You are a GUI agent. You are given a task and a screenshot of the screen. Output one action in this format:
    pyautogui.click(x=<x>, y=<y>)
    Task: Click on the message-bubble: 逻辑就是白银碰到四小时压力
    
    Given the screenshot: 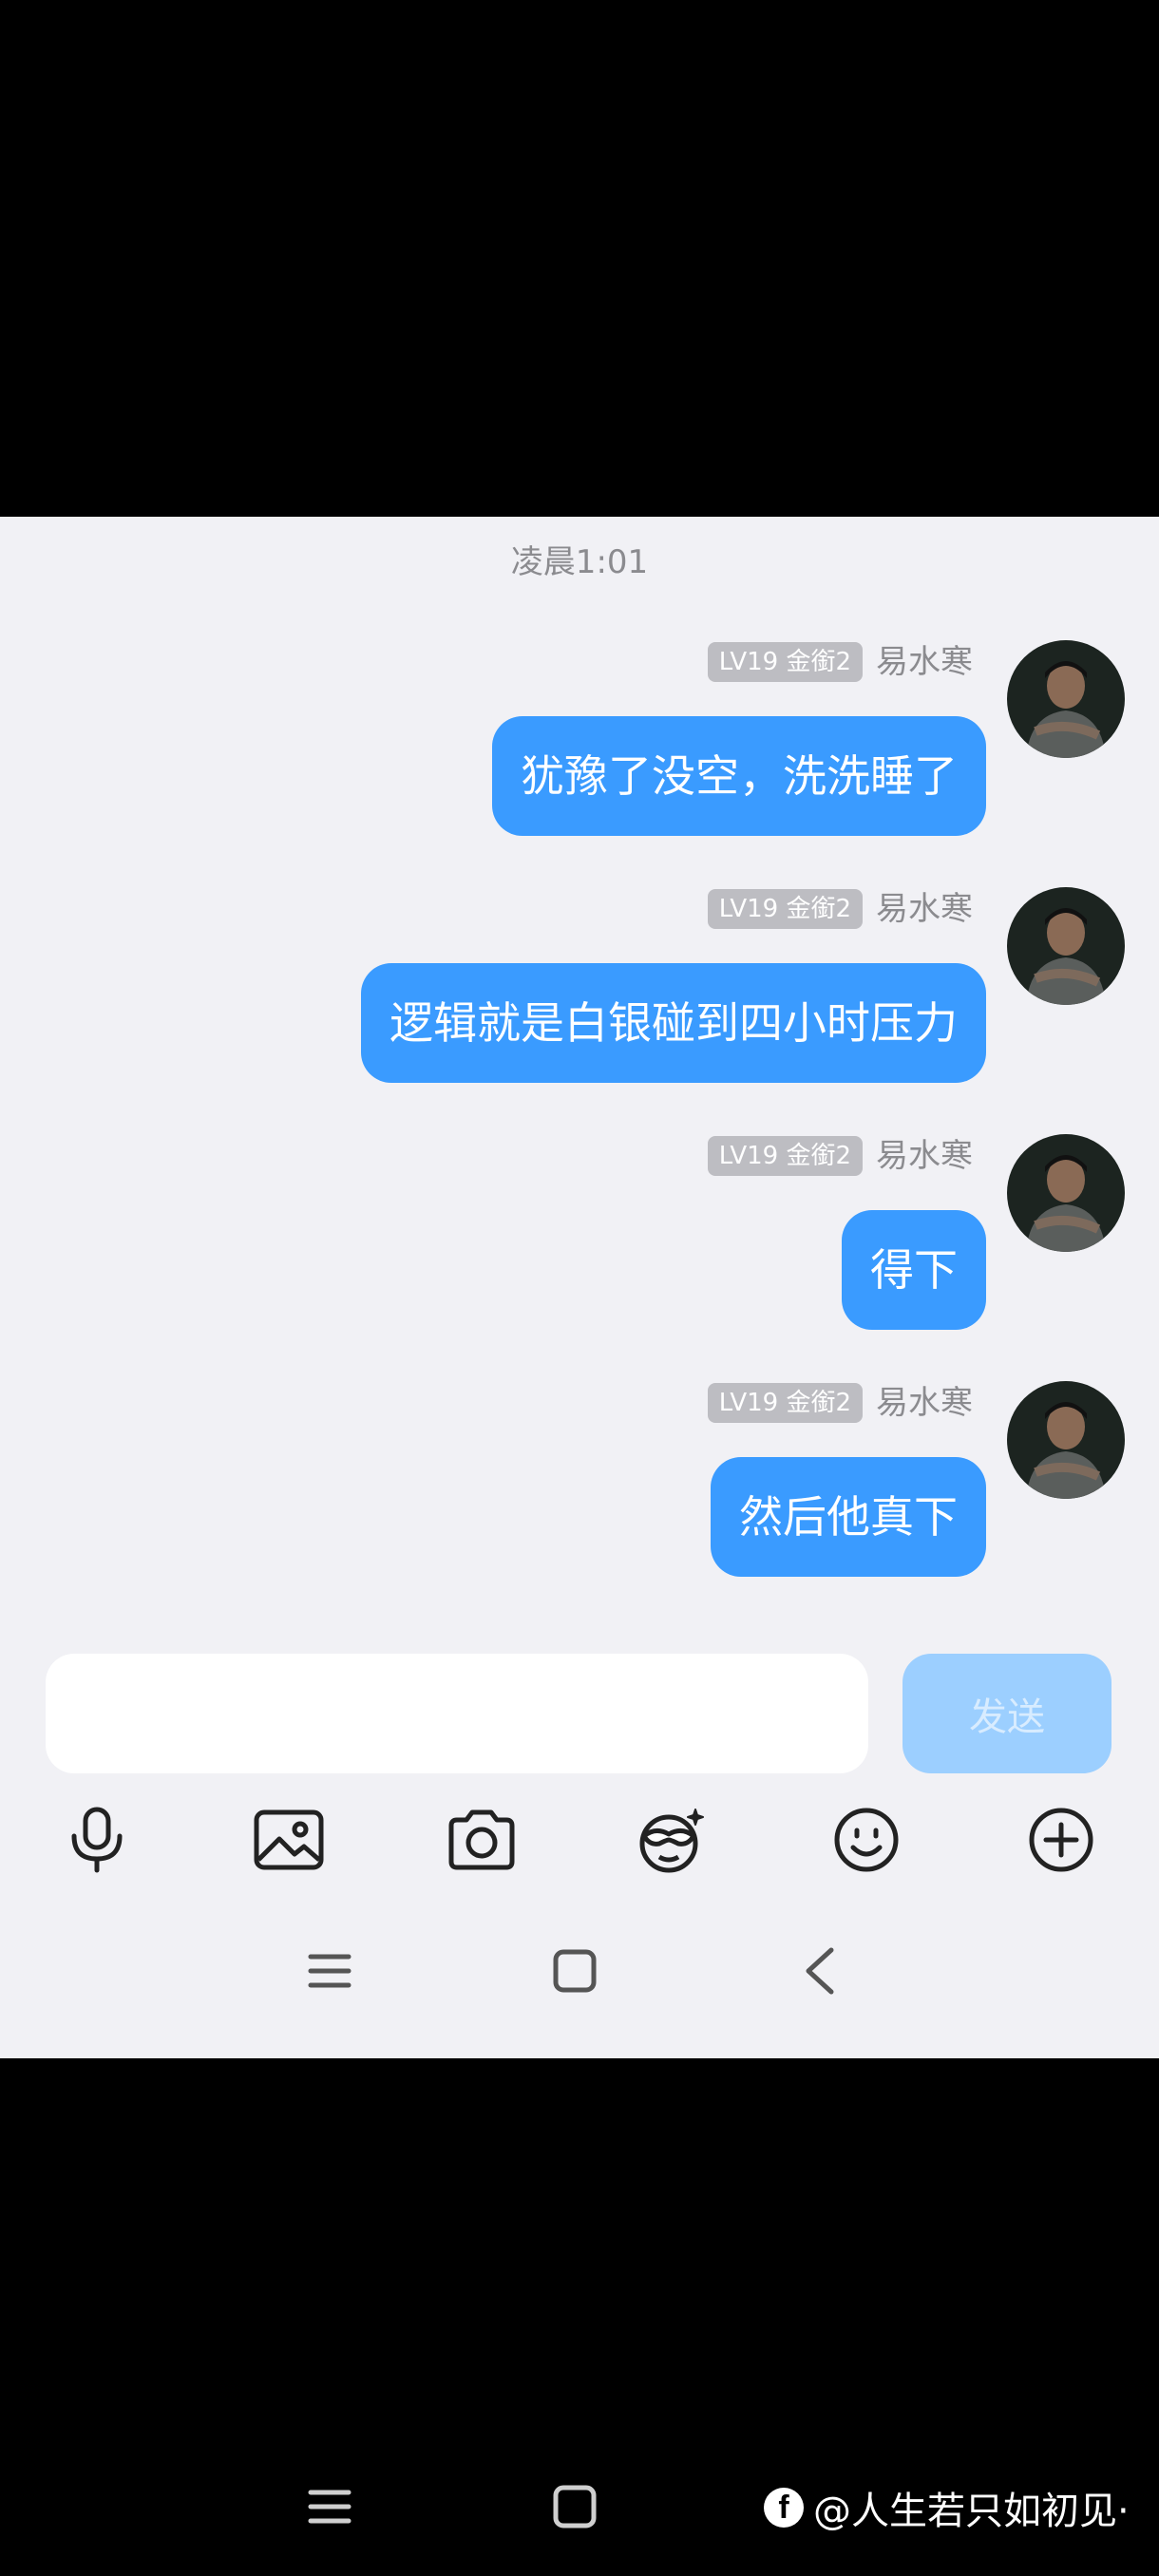 What is the action you would take?
    pyautogui.click(x=673, y=1023)
    